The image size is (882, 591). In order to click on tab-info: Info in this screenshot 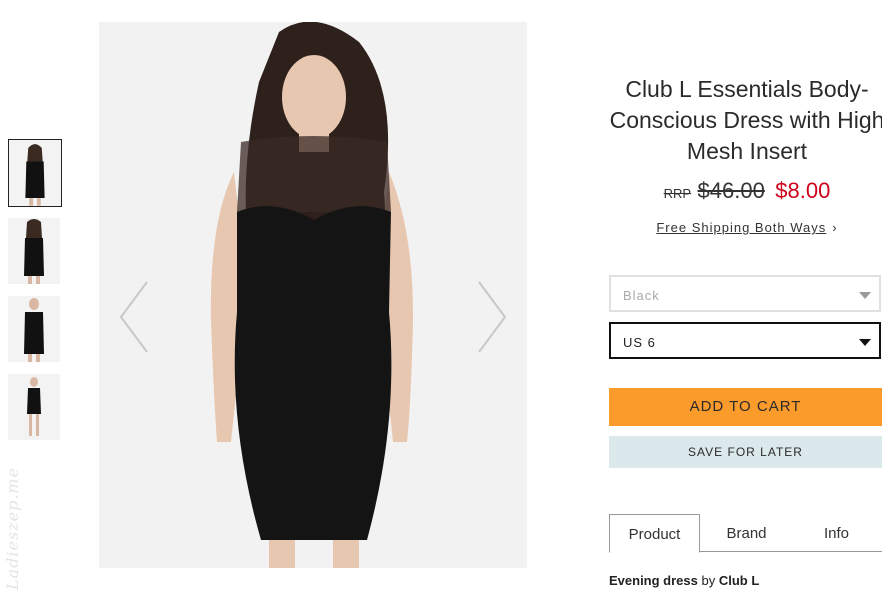, I will do `click(836, 533)`.